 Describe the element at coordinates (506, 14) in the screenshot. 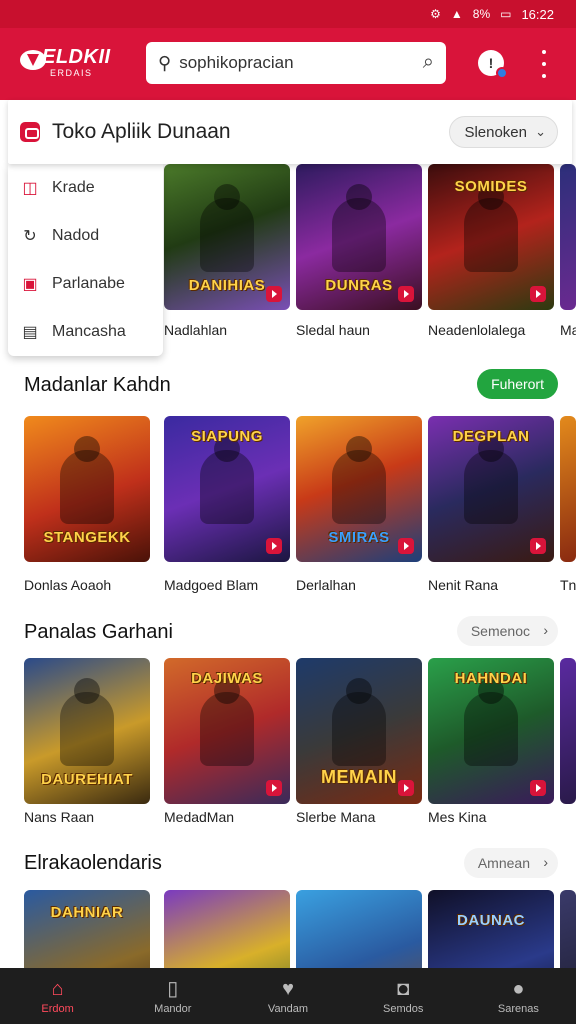

I see `battery-icon: ▭` at that location.